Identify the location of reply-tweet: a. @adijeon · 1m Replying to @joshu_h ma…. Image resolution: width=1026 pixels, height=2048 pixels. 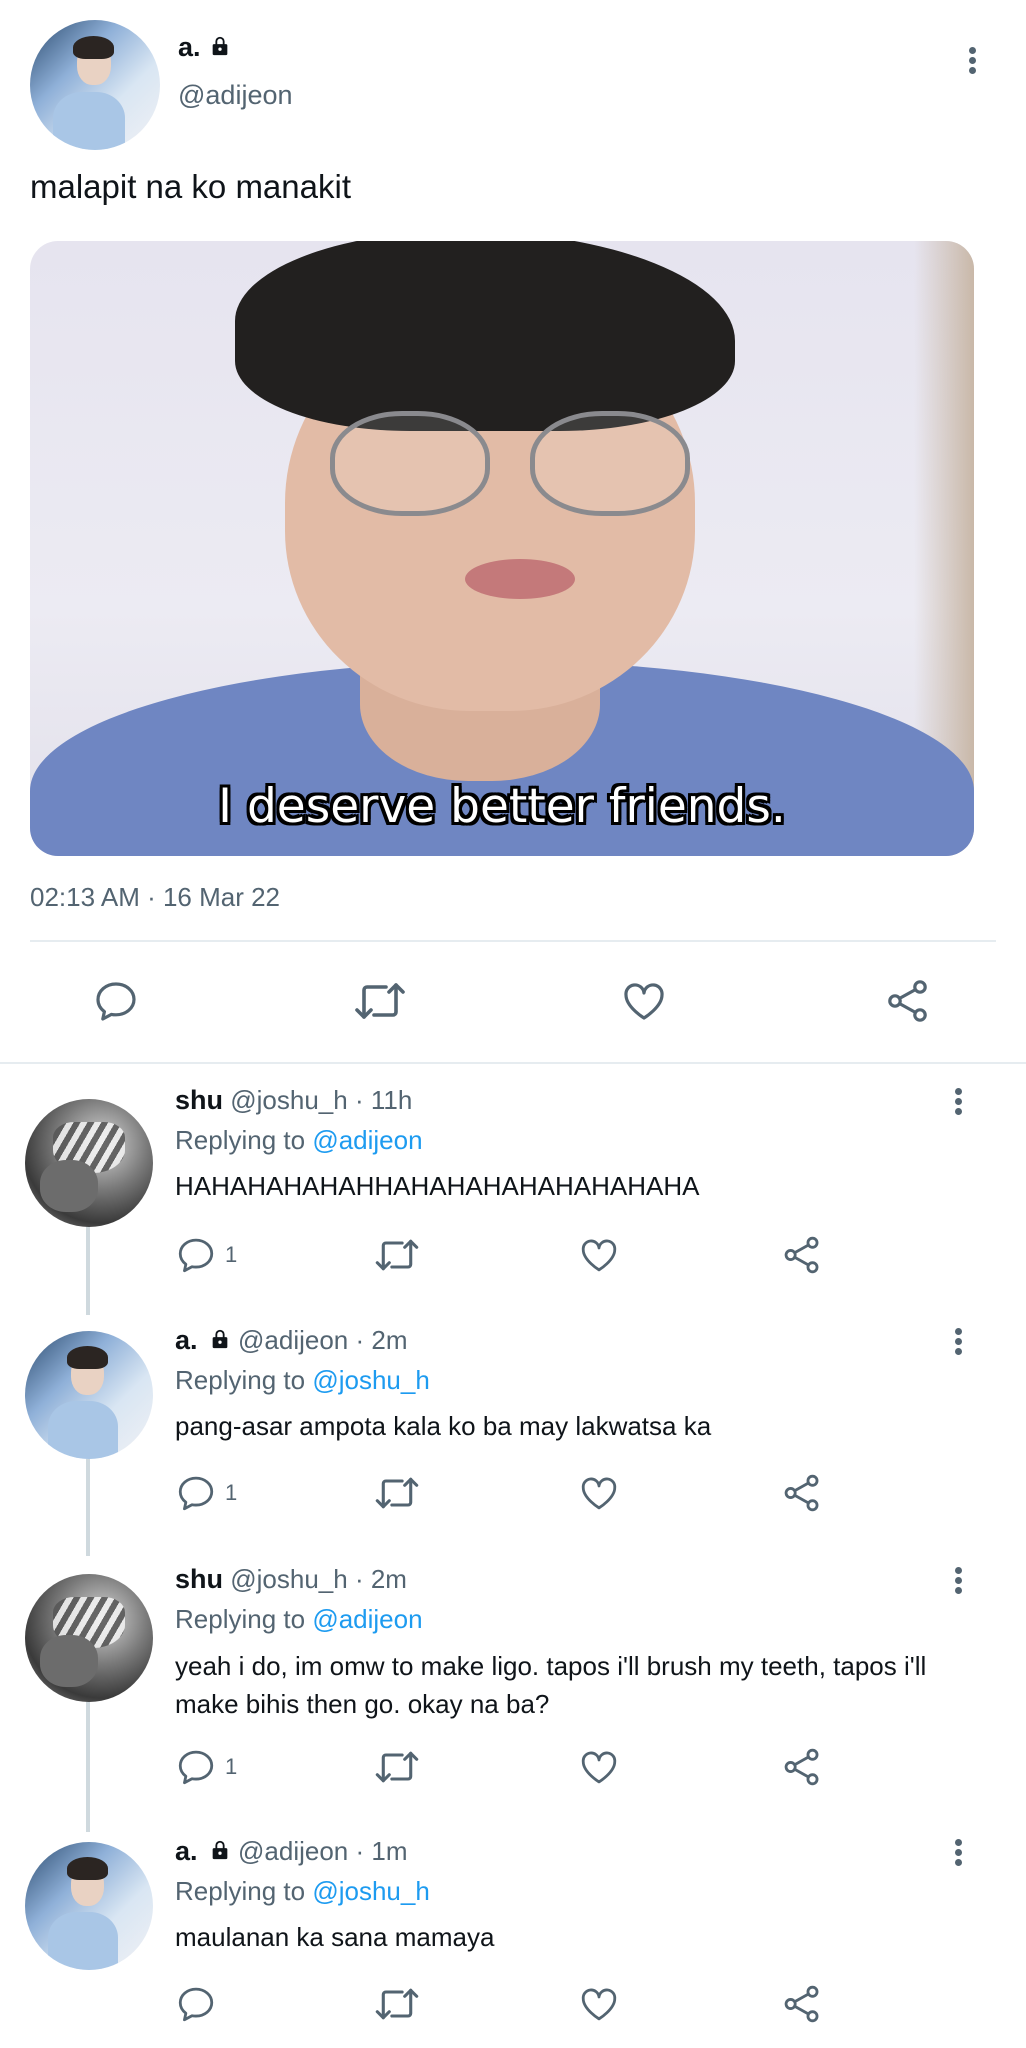
(513, 1942).